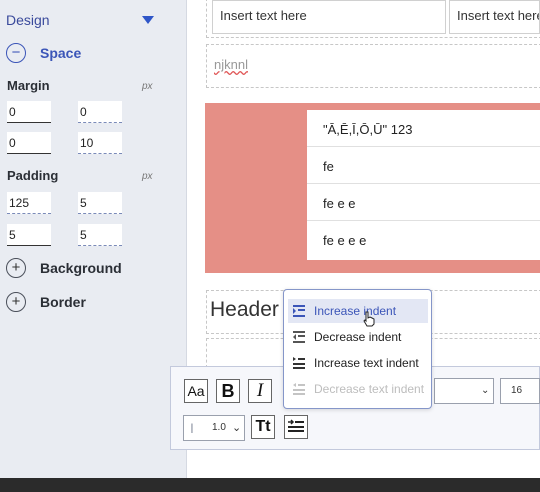 This screenshot has width=540, height=492. What do you see at coordinates (63, 302) in the screenshot?
I see `border-section-label: Border` at bounding box center [63, 302].